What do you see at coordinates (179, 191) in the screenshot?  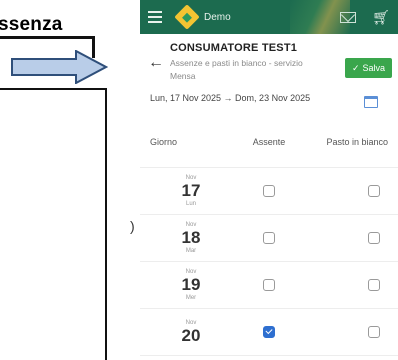 I see `day-cell: Nov 17 Lun` at bounding box center [179, 191].